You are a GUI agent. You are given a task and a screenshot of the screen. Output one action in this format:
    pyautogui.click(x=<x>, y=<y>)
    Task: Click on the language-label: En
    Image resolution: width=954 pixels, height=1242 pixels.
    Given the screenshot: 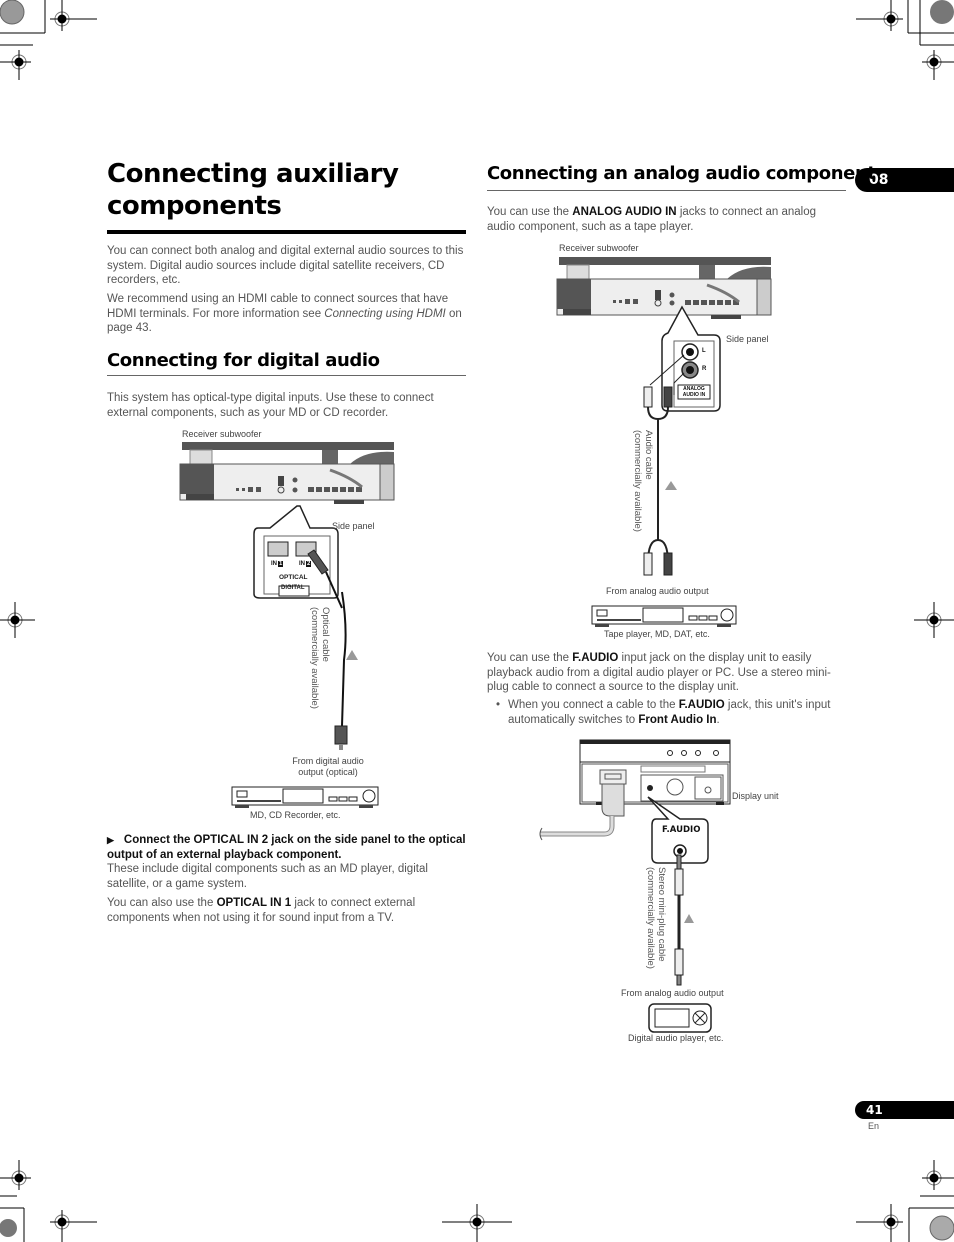 What is the action you would take?
    pyautogui.click(x=874, y=1126)
    